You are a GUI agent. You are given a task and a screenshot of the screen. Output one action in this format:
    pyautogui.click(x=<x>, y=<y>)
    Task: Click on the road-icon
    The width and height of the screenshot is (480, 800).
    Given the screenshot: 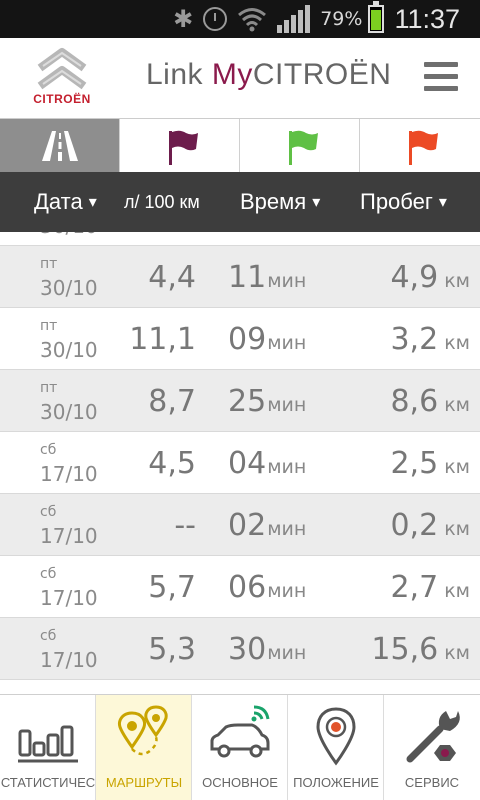 What is the action you would take?
    pyautogui.click(x=60, y=146)
    